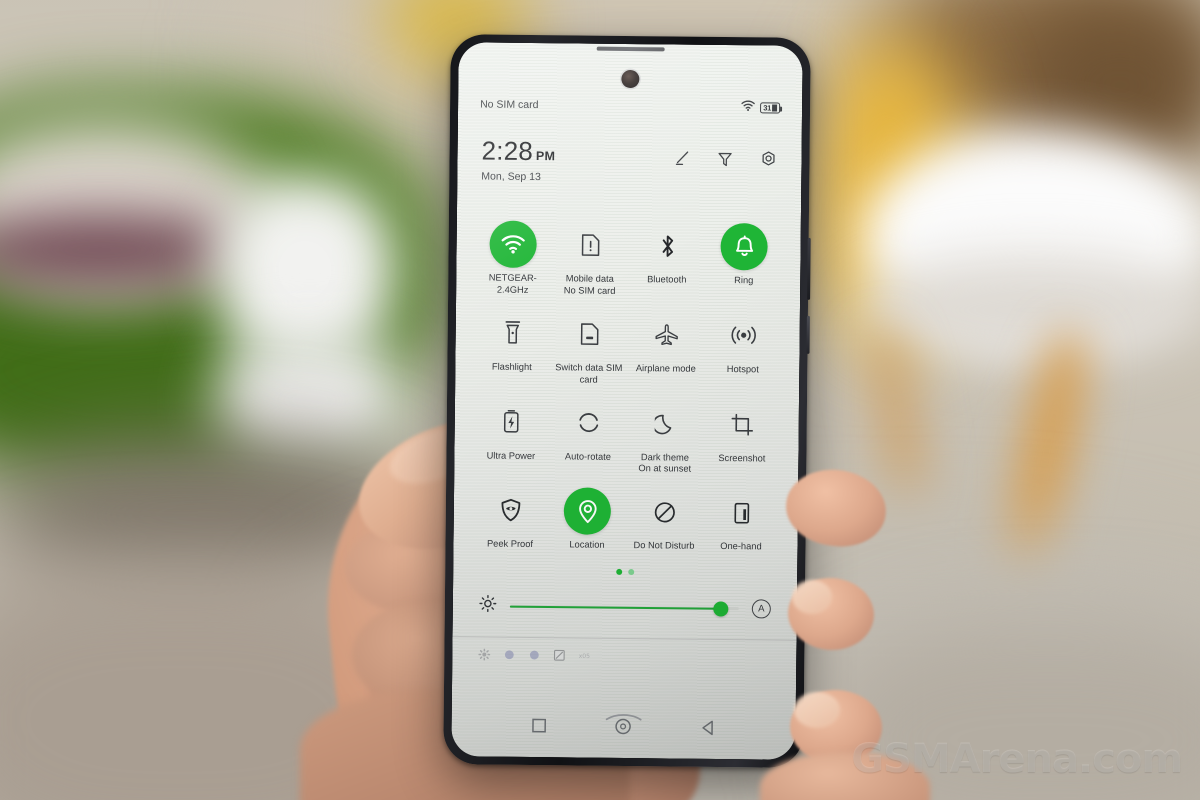  What do you see at coordinates (1017, 759) in the screenshot?
I see `watermark: GSMArena.com` at bounding box center [1017, 759].